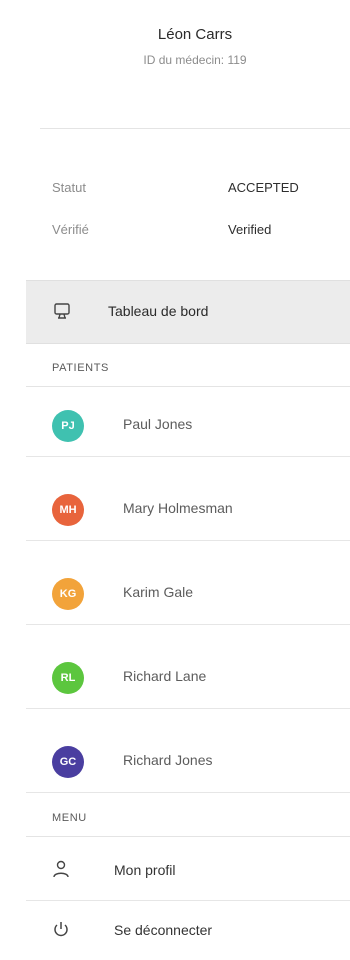  I want to click on menu-section-title: MENU, so click(69, 818).